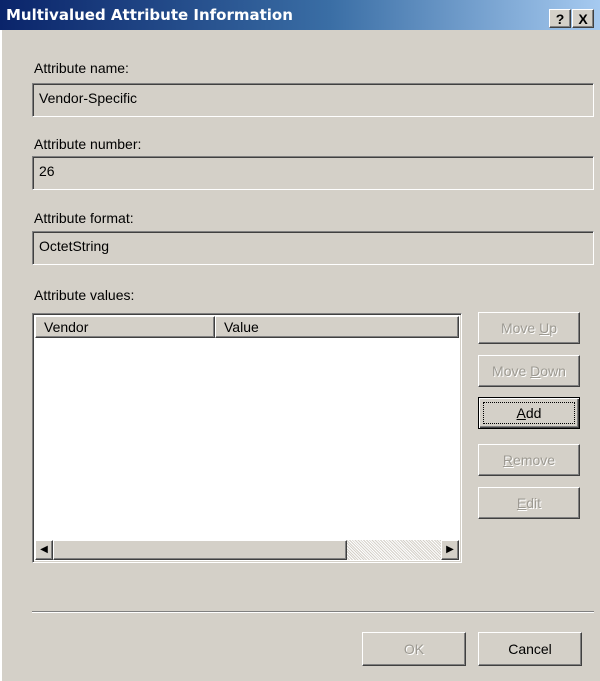 Image resolution: width=600 pixels, height=681 pixels. What do you see at coordinates (534, 460) in the screenshot?
I see `remove-label-post: emove` at bounding box center [534, 460].